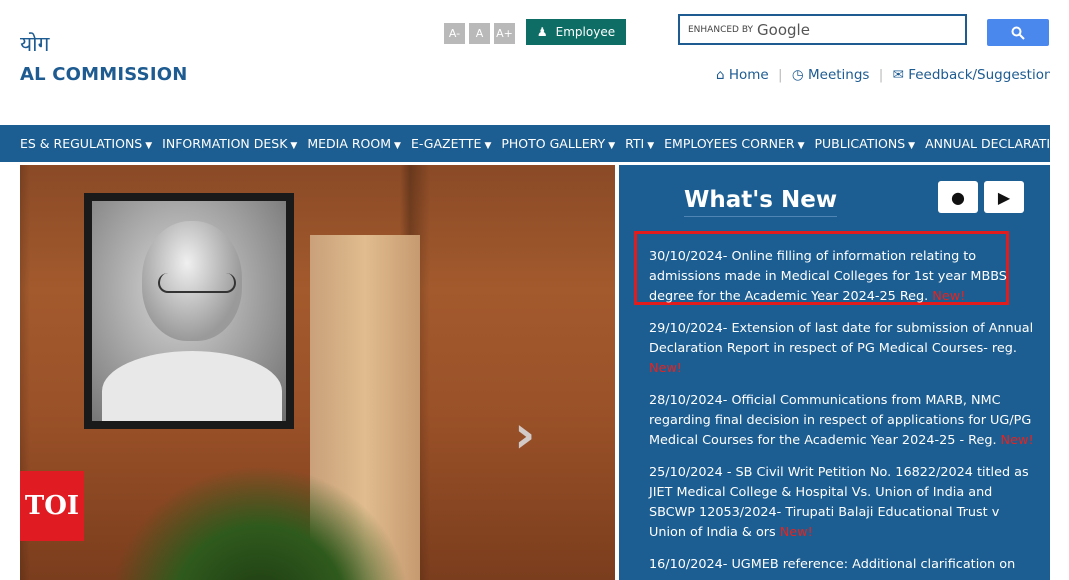 The image size is (1069, 580). What do you see at coordinates (524, 435) in the screenshot?
I see `chevron-right-icon: ›` at bounding box center [524, 435].